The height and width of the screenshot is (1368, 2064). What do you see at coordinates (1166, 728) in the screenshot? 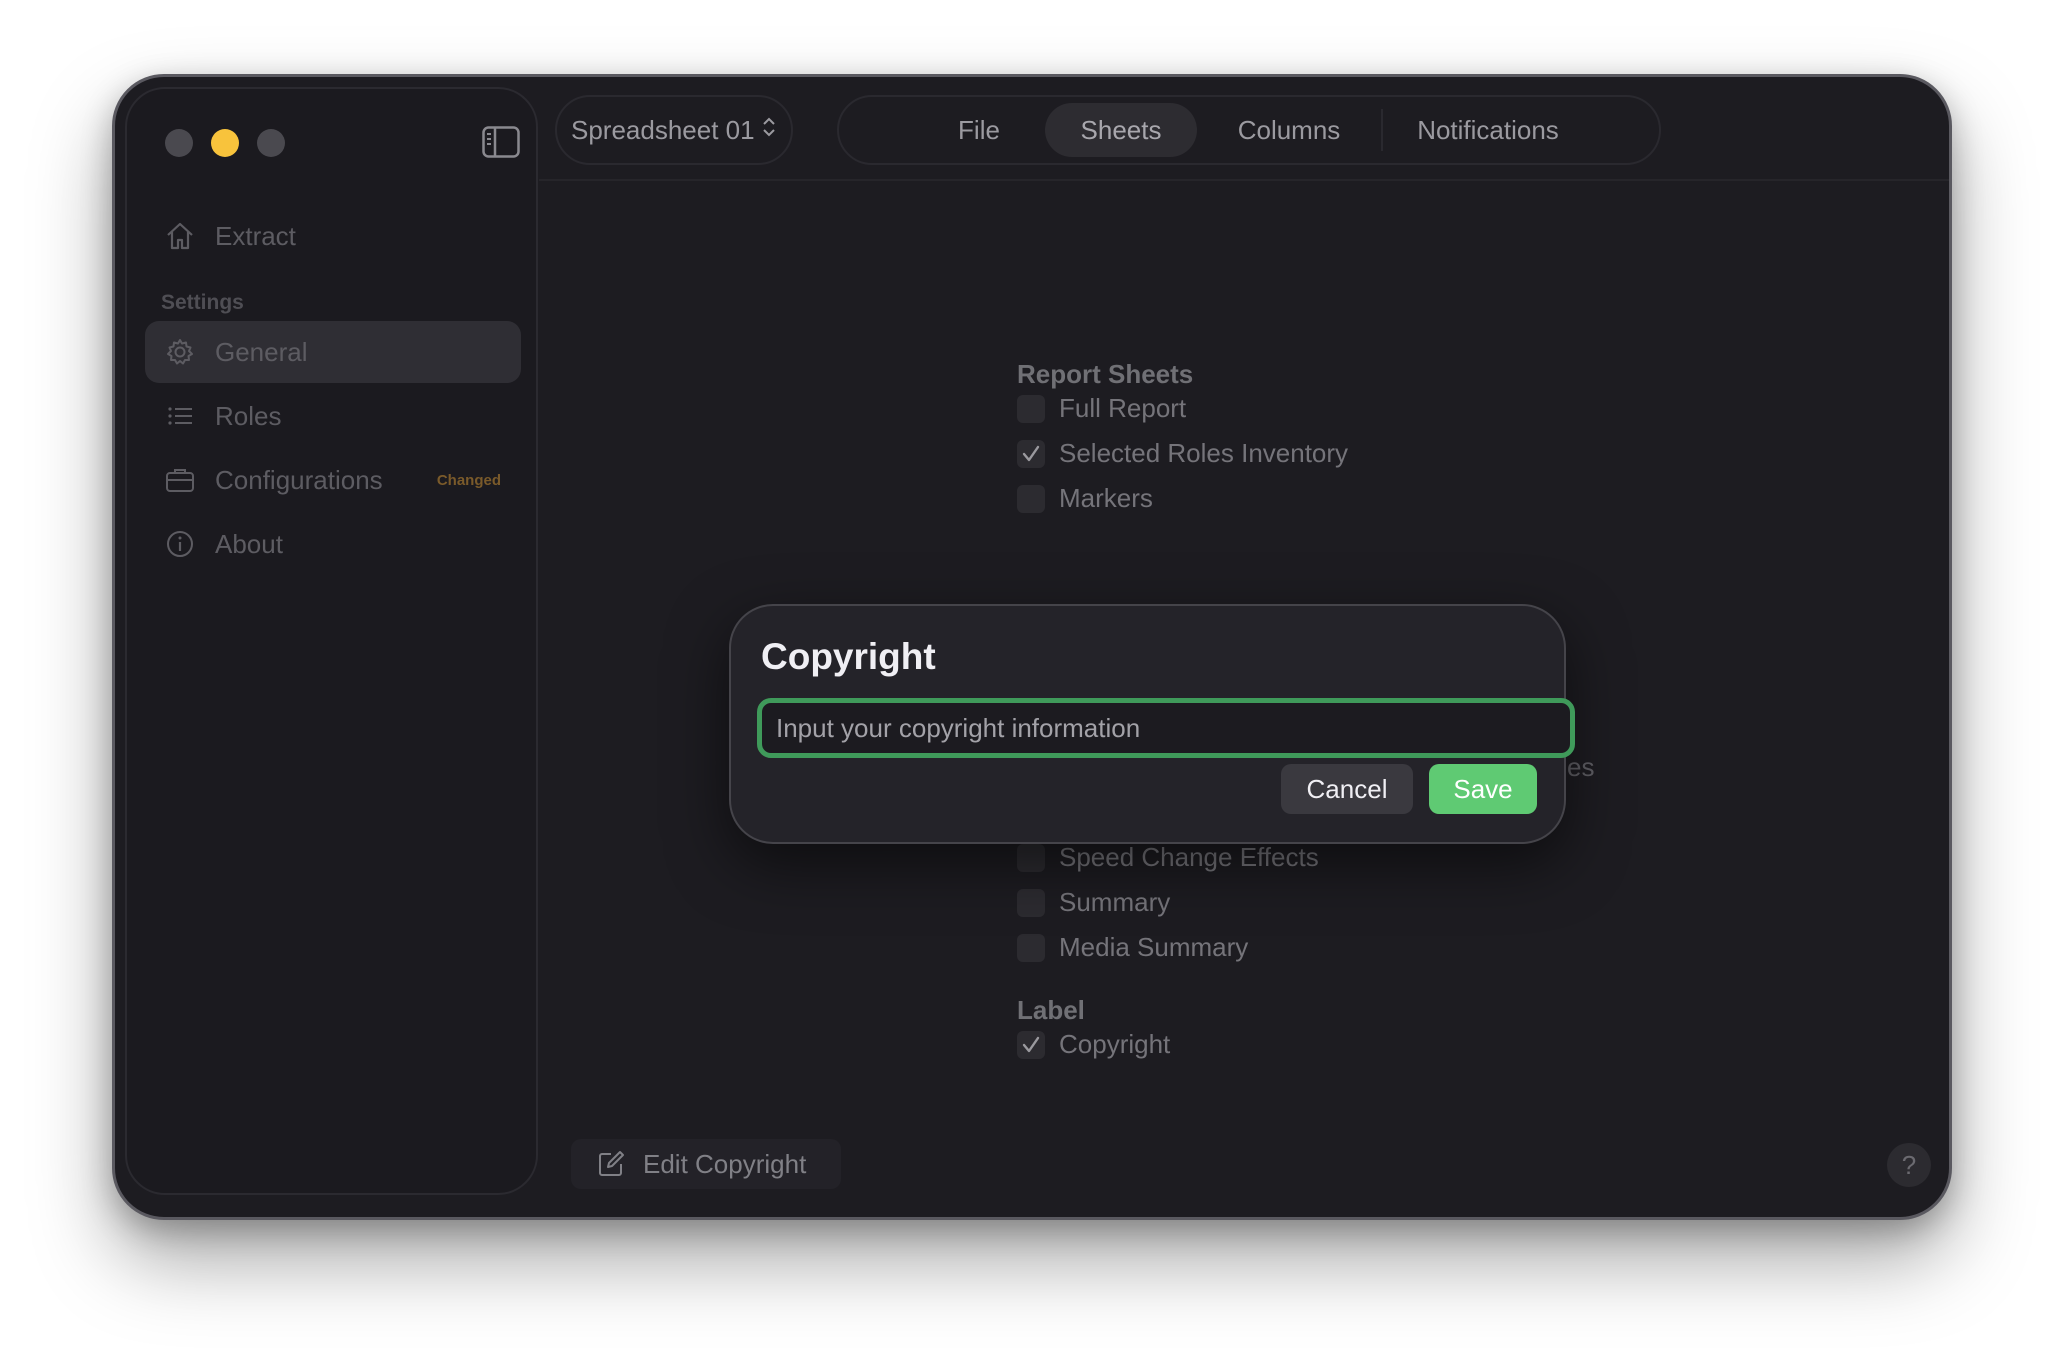
I see `copyright-input` at bounding box center [1166, 728].